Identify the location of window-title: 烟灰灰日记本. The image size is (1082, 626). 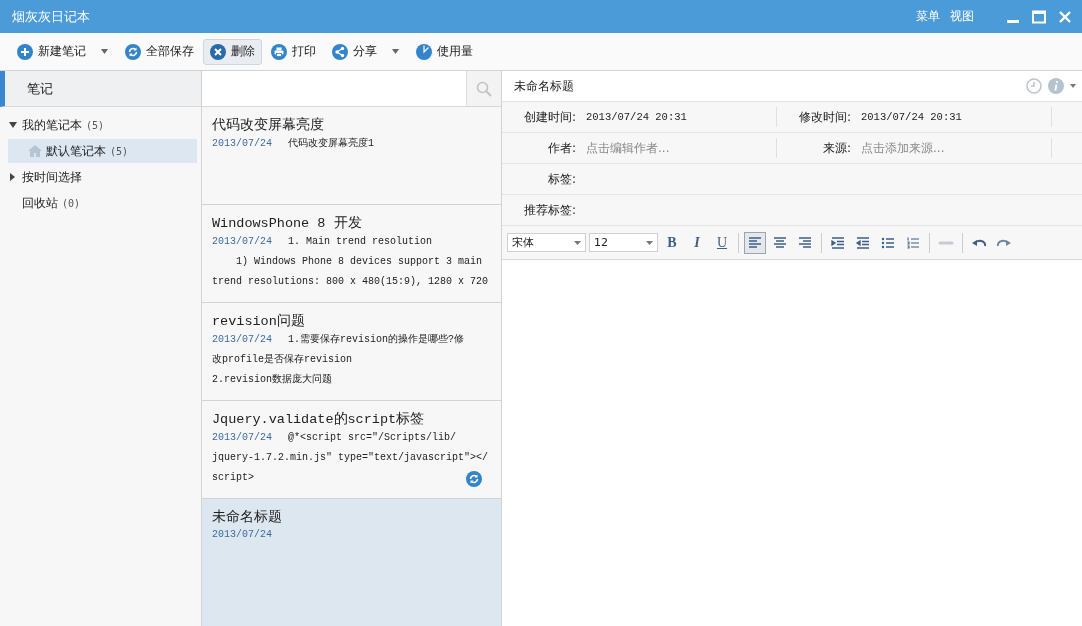
(51, 16).